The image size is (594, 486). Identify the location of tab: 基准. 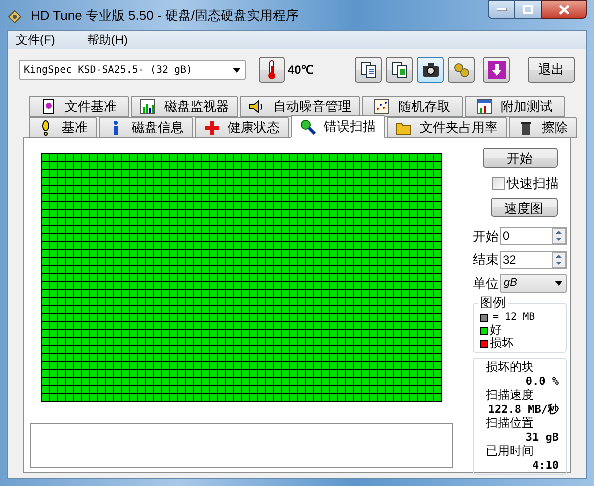
(63, 127).